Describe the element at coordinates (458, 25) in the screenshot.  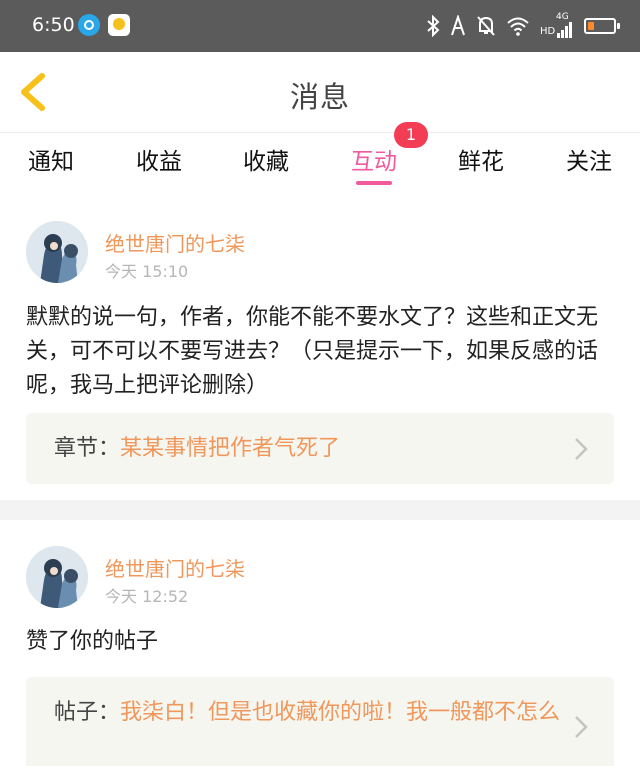
I see `auto-brightness-icon` at that location.